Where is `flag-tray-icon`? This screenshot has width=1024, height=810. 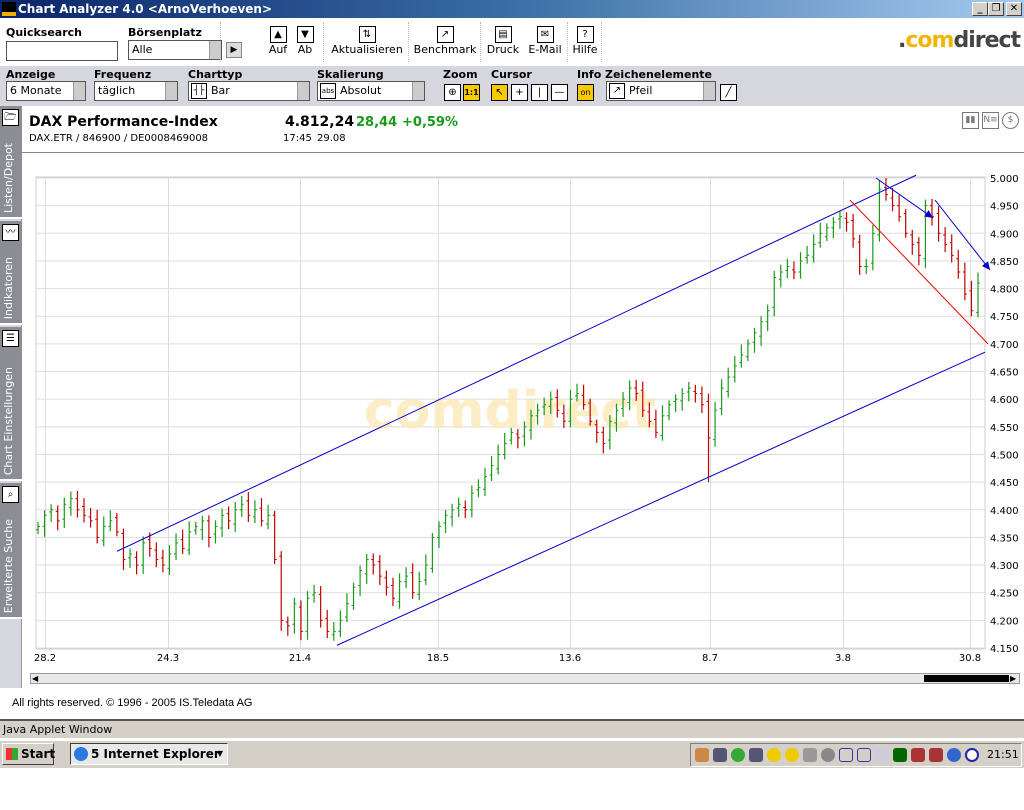 flag-tray-icon is located at coordinates (918, 755).